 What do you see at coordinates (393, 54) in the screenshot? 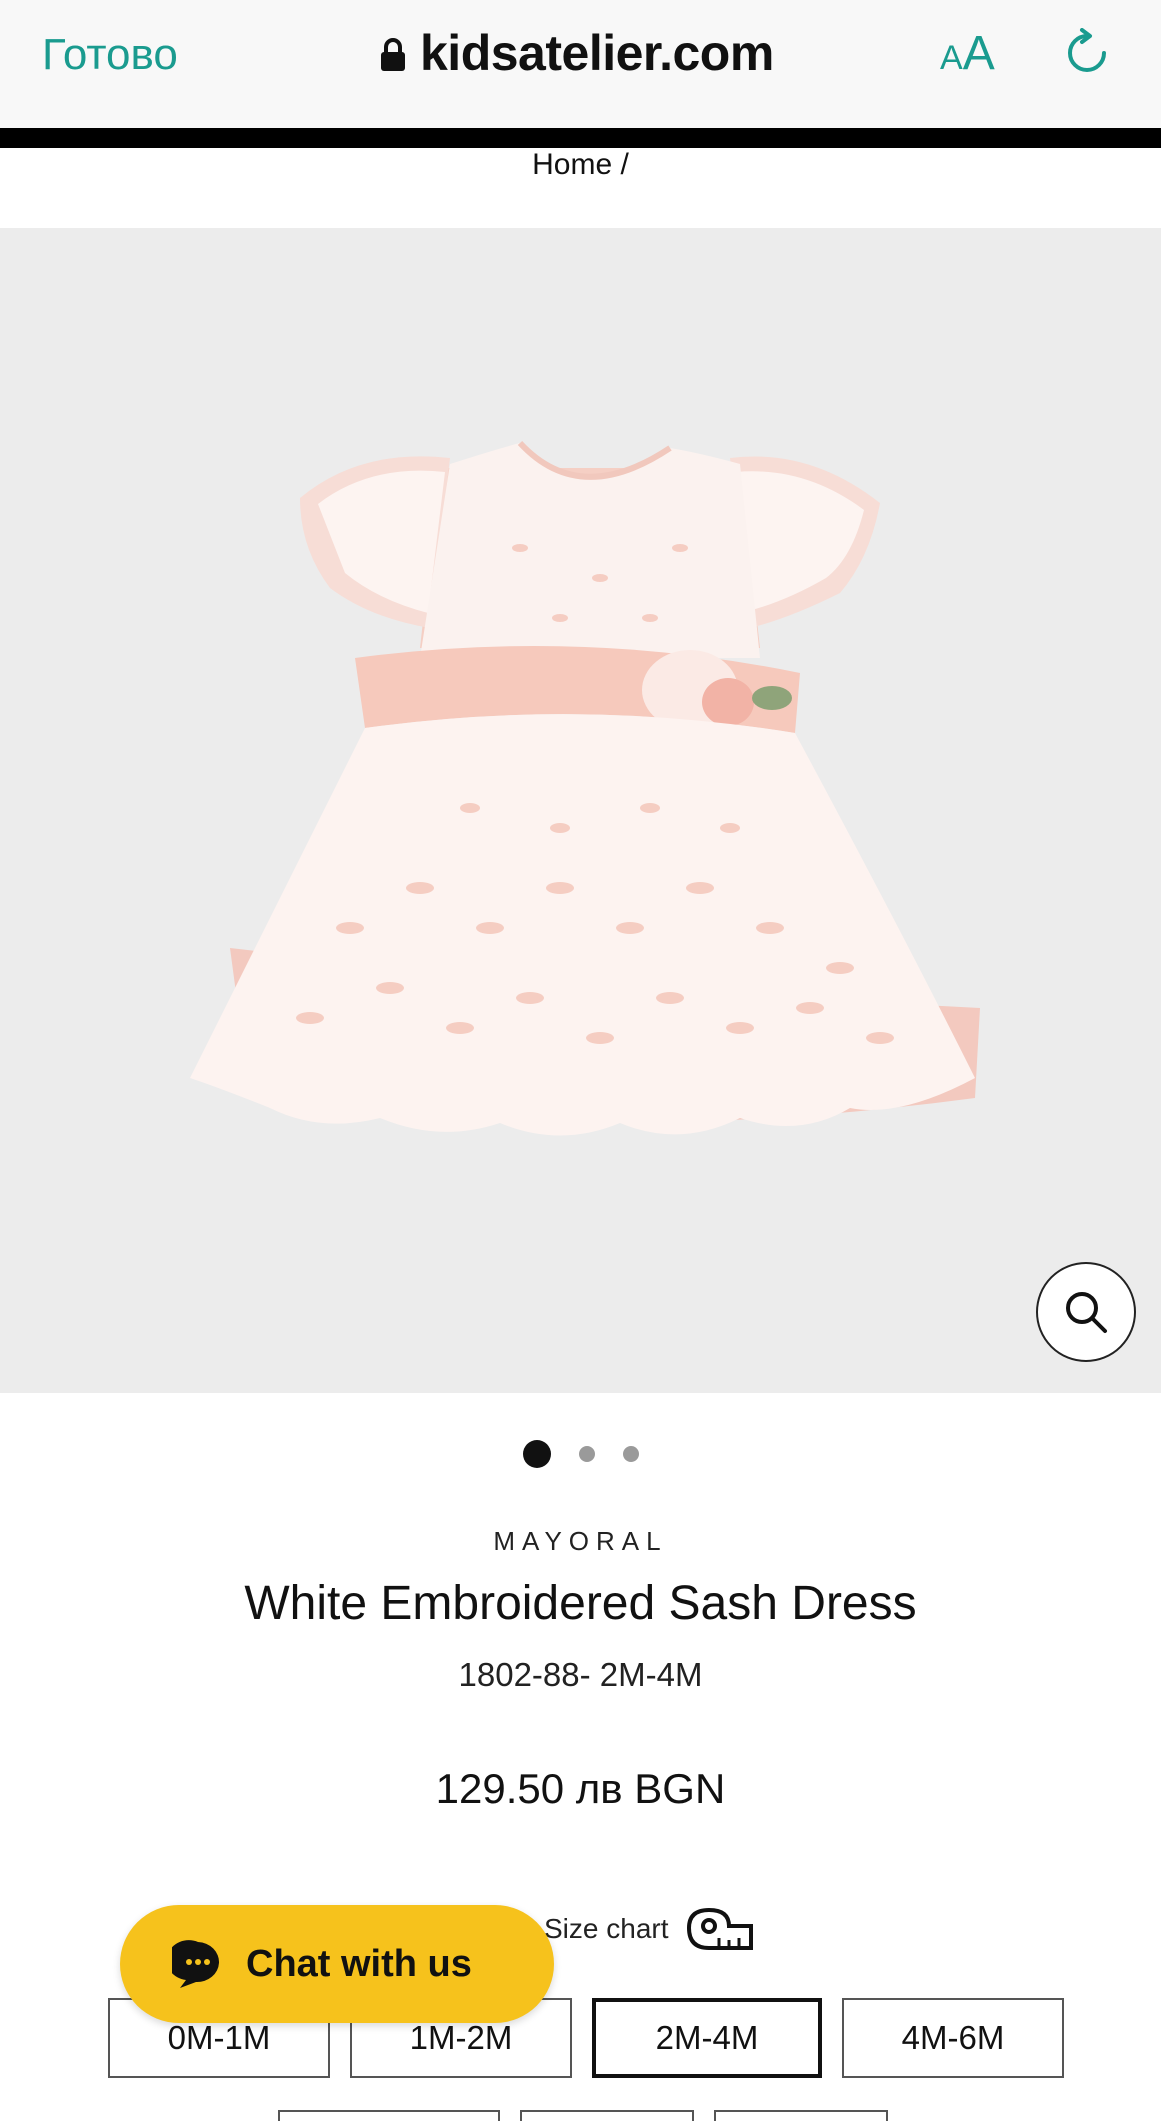
I see `lock-icon` at bounding box center [393, 54].